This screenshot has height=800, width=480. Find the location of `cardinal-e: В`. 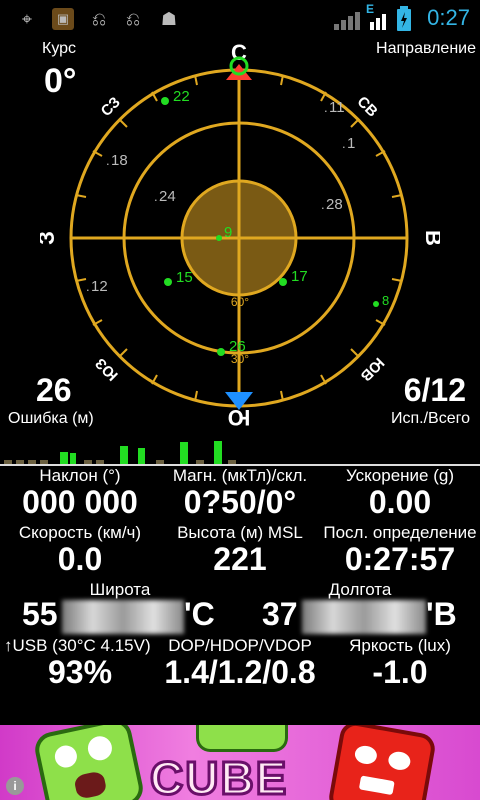

cardinal-e: В is located at coordinates (430, 238).